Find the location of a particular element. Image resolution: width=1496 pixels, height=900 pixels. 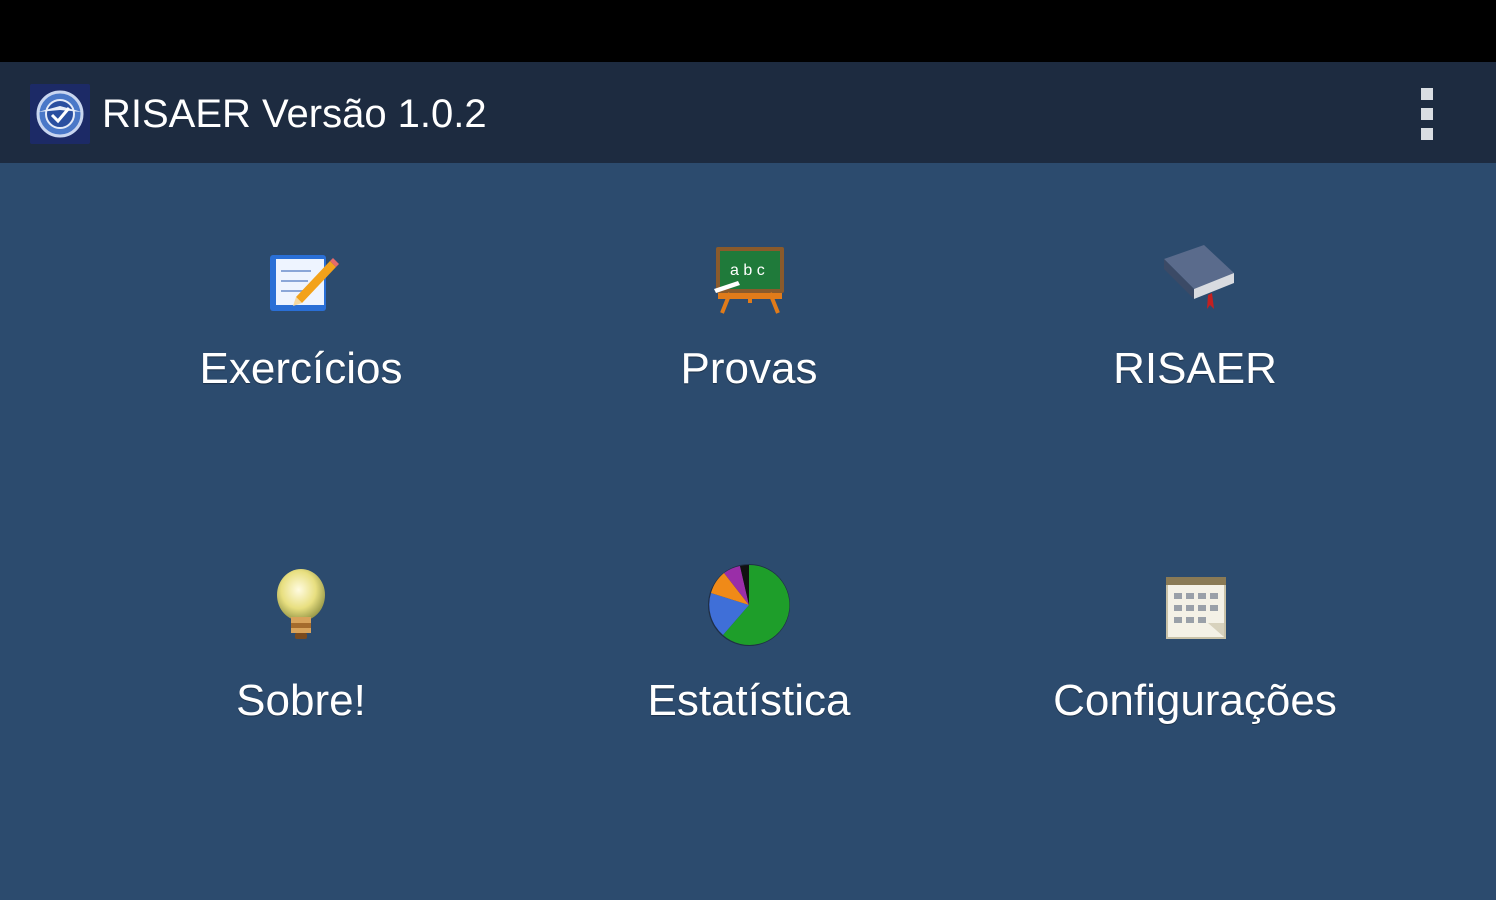

notepad-pencil-icon is located at coordinates (301, 280).